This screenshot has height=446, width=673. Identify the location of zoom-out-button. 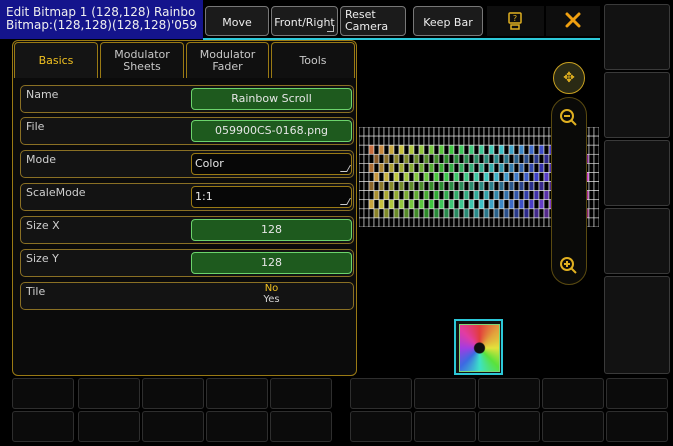
(569, 118).